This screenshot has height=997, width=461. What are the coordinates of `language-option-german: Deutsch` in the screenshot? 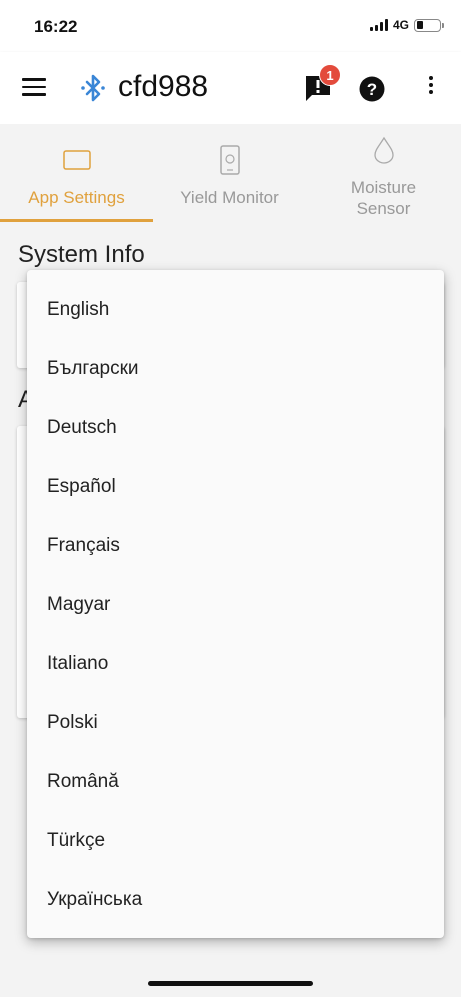 It's located at (235, 427).